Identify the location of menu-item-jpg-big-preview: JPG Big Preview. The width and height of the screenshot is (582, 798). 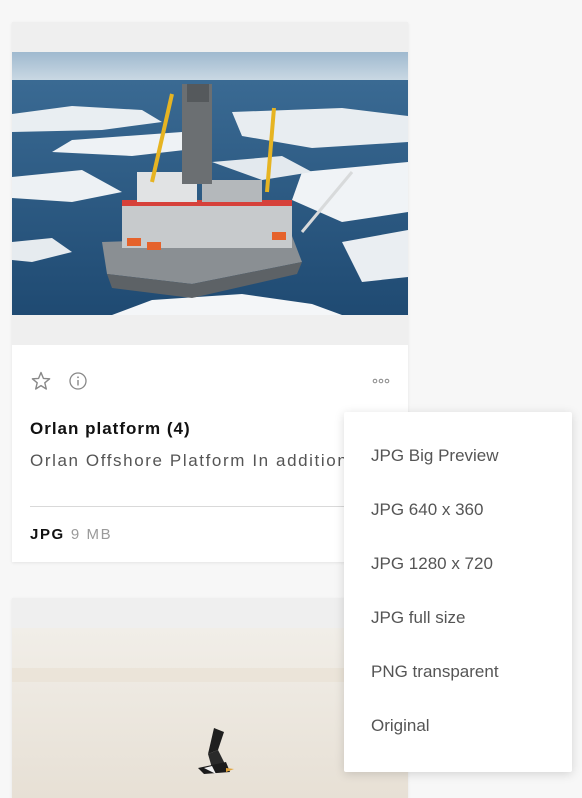
(466, 456).